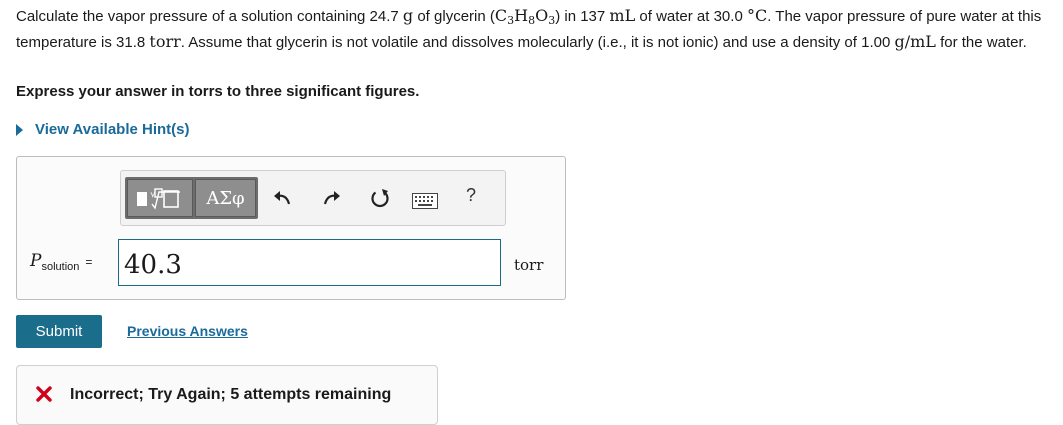 The height and width of the screenshot is (425, 1063). I want to click on keyboard-icon, so click(425, 201).